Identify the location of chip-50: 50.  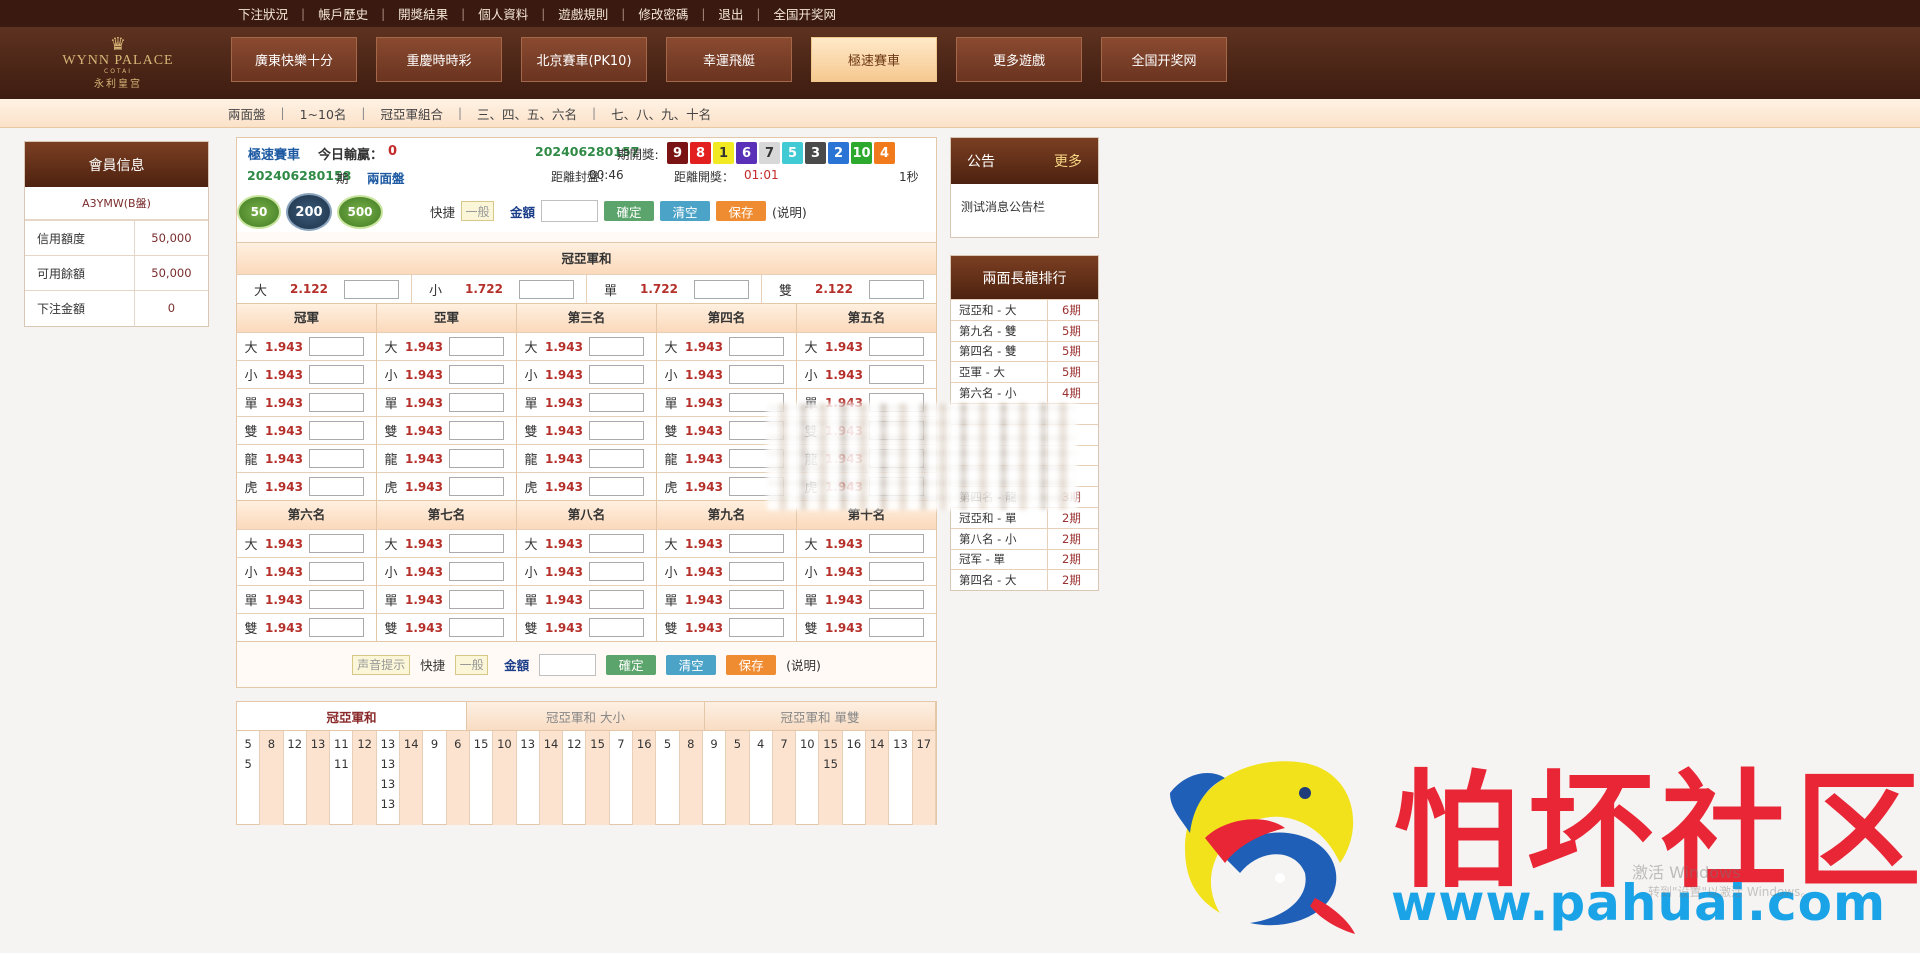
(259, 212).